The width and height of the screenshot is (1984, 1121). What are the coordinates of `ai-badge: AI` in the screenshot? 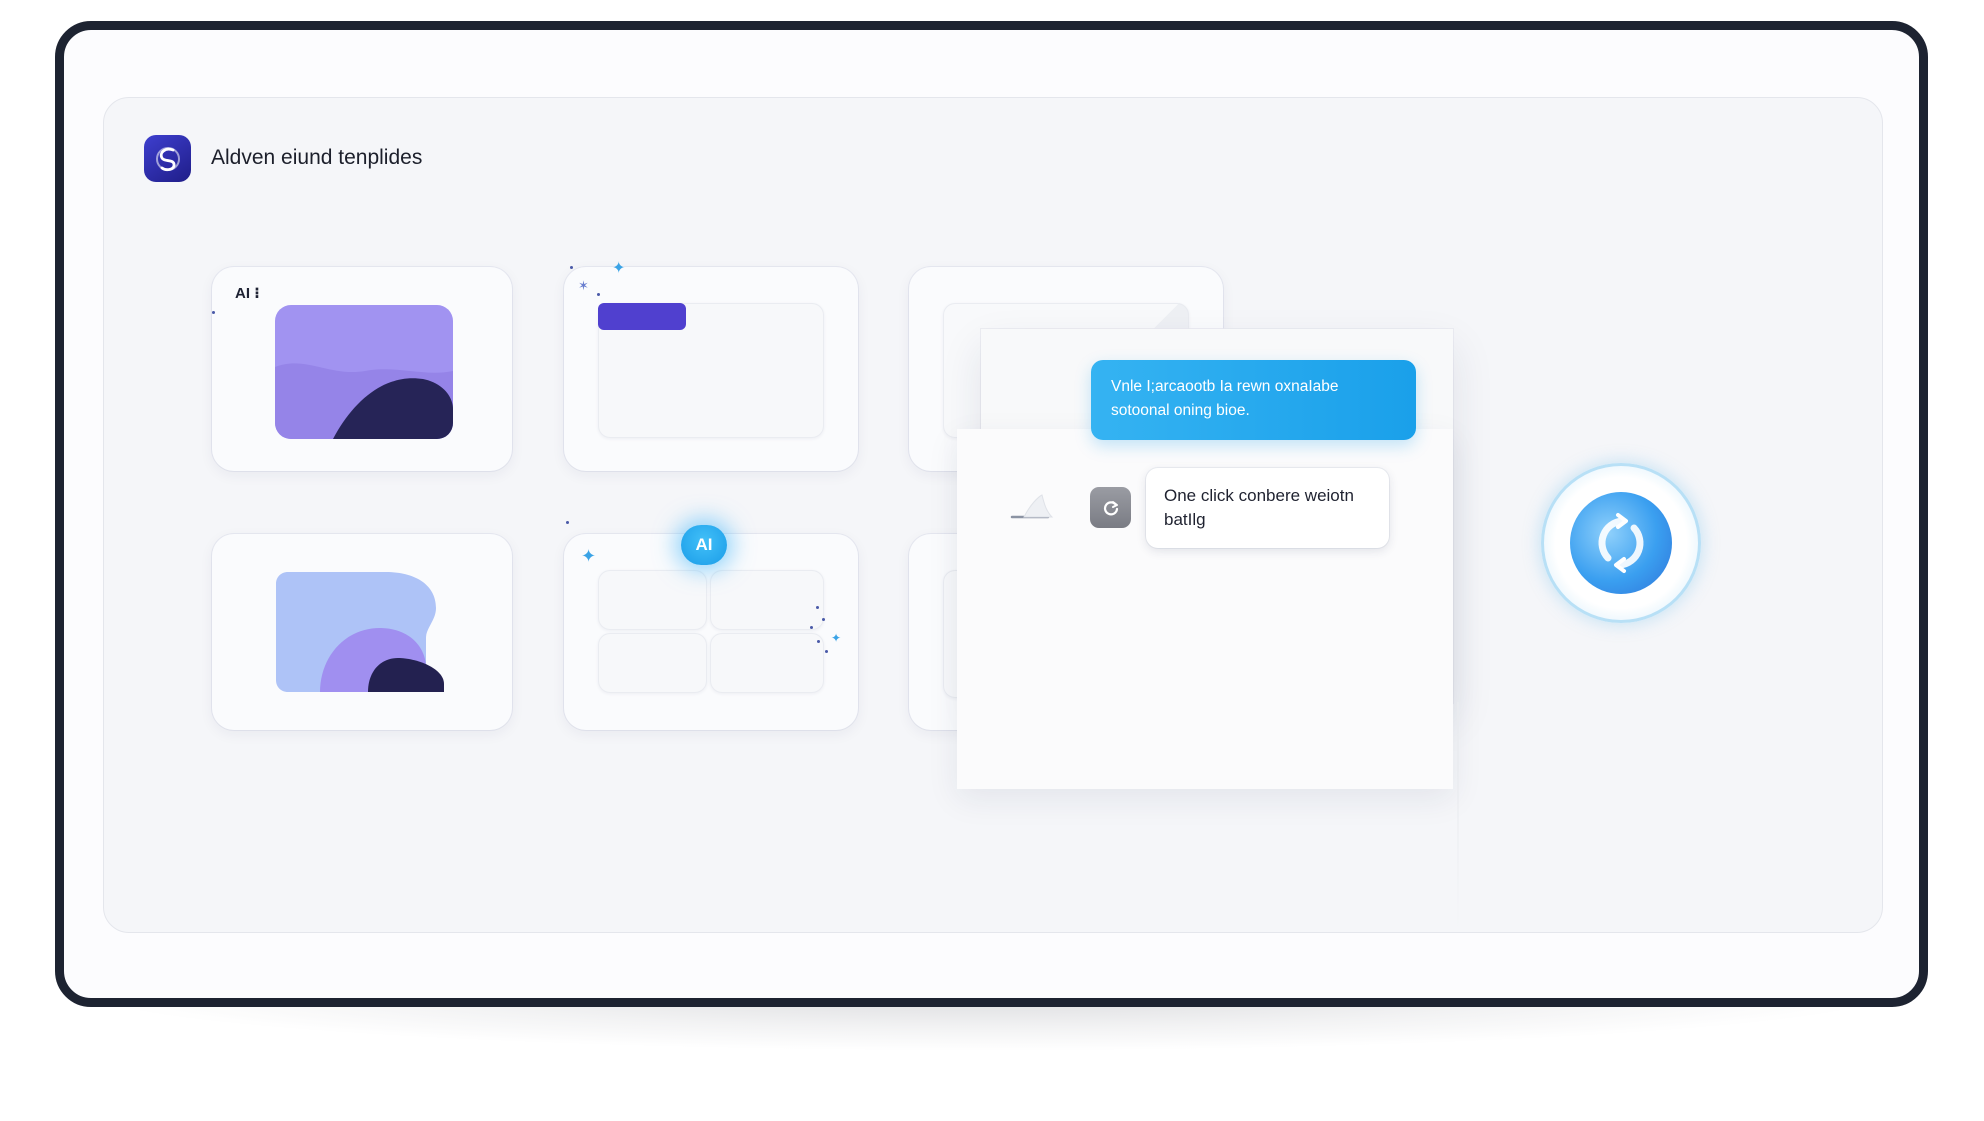 It's located at (704, 545).